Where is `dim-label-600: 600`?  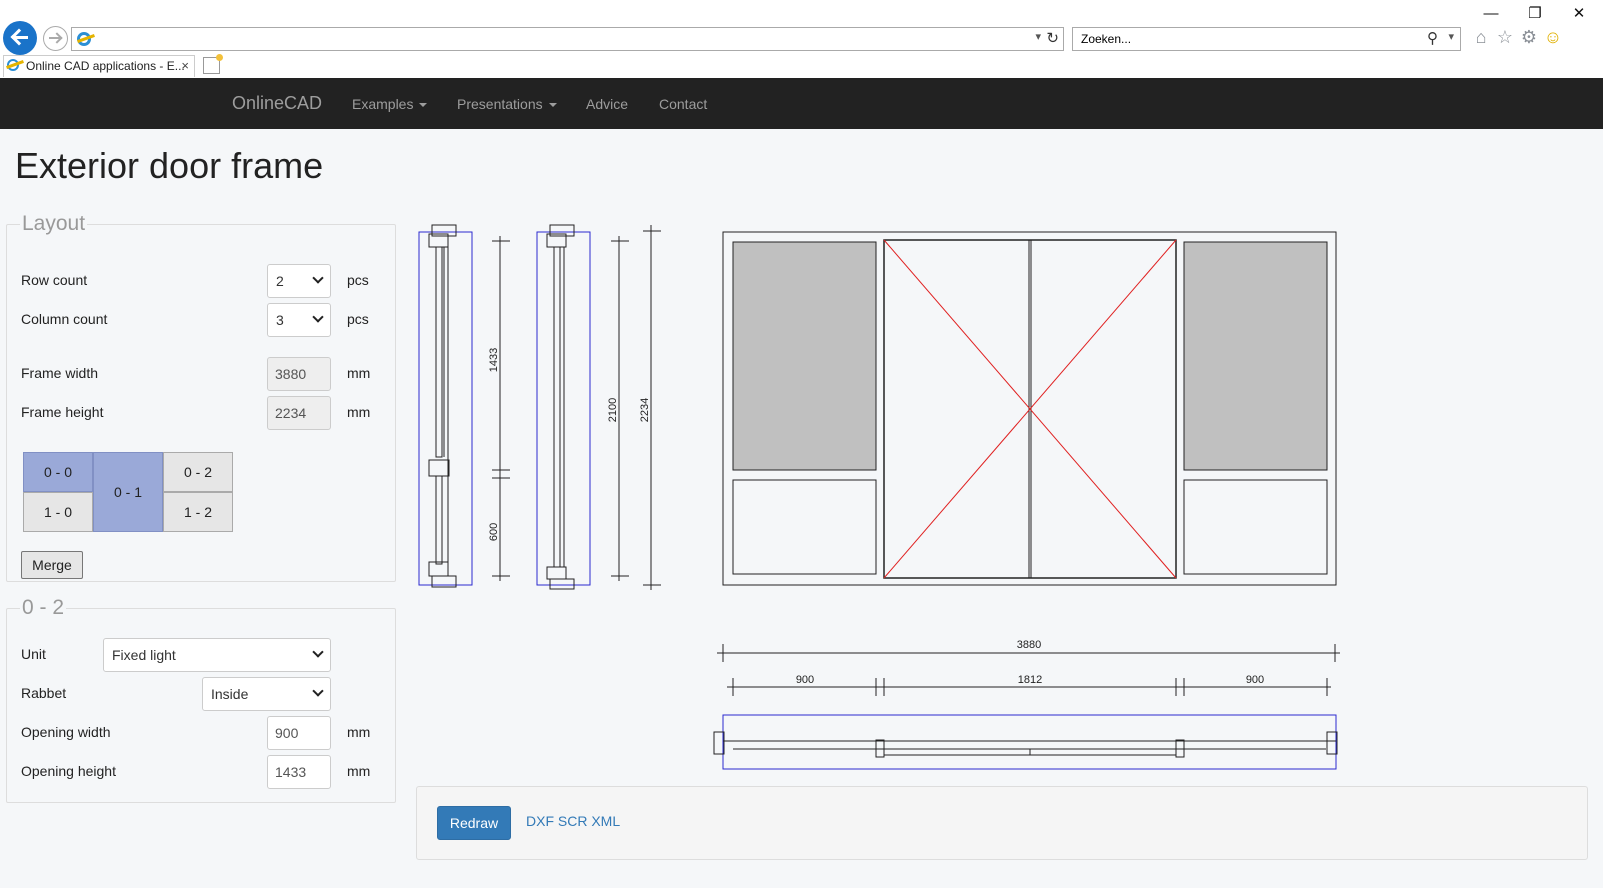 dim-label-600: 600 is located at coordinates (494, 532).